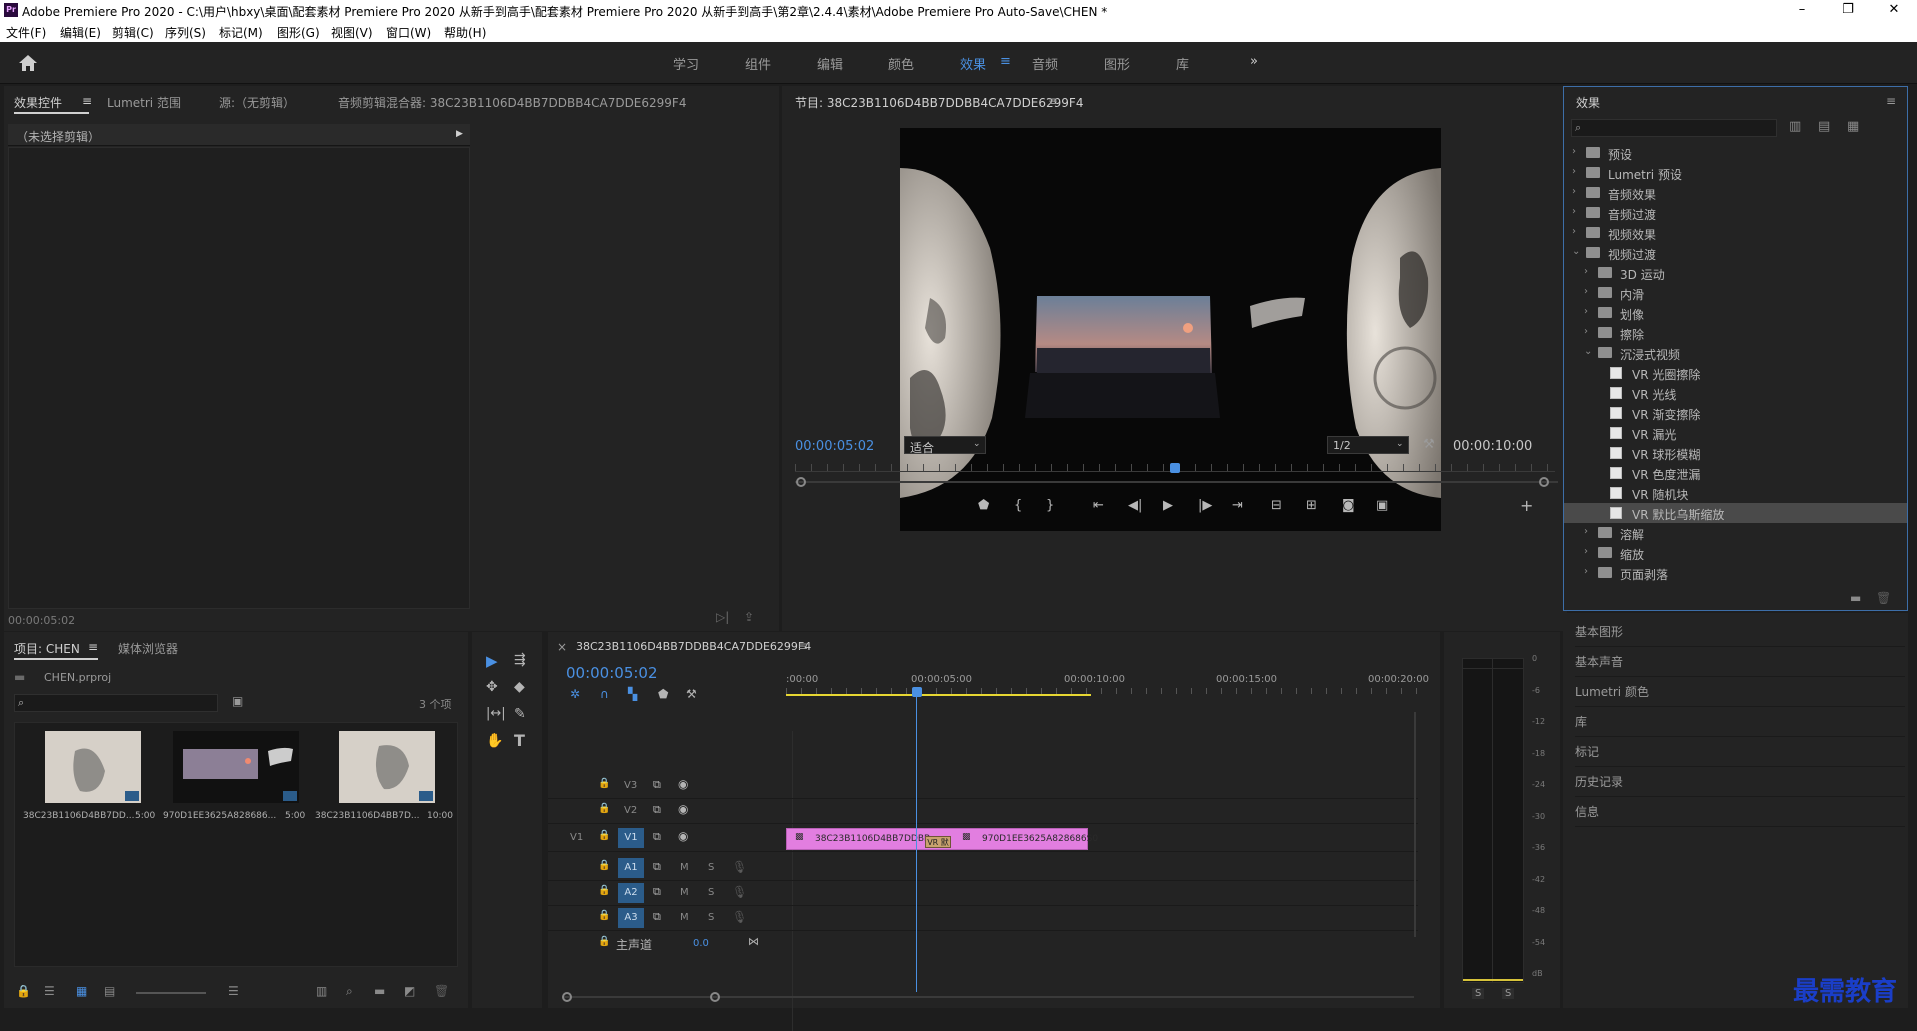 The width and height of the screenshot is (1917, 1031). What do you see at coordinates (492, 687) in the screenshot?
I see `ripple-edit-tool-icon: ✥` at bounding box center [492, 687].